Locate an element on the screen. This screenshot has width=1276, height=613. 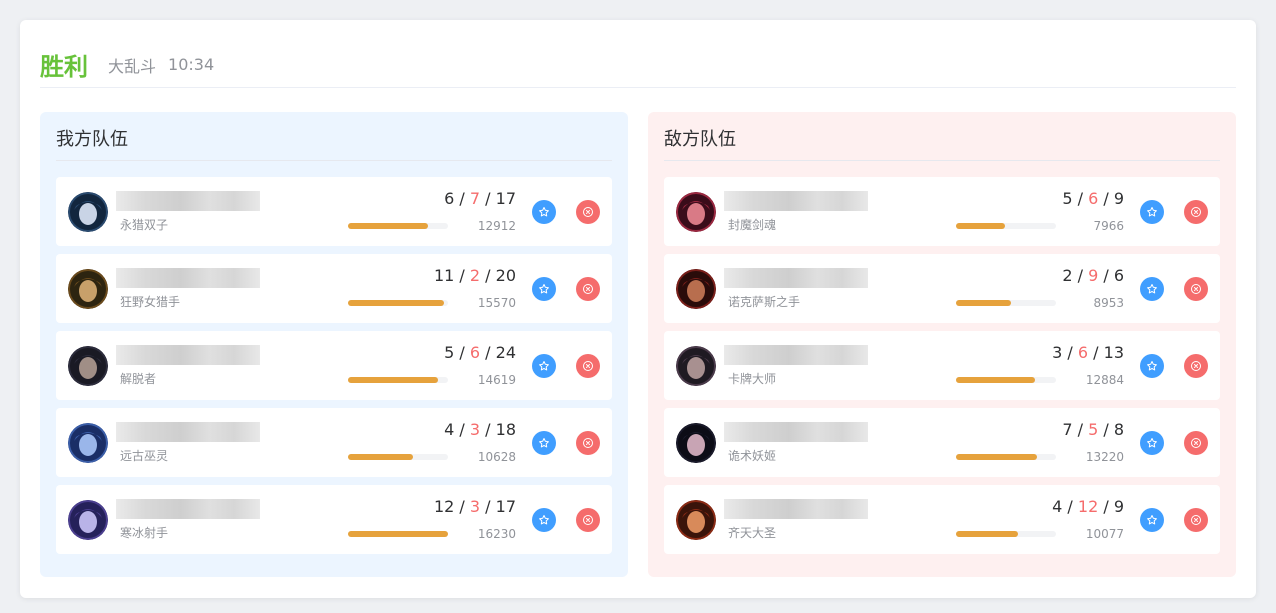
sylas-portrait is located at coordinates (88, 366).